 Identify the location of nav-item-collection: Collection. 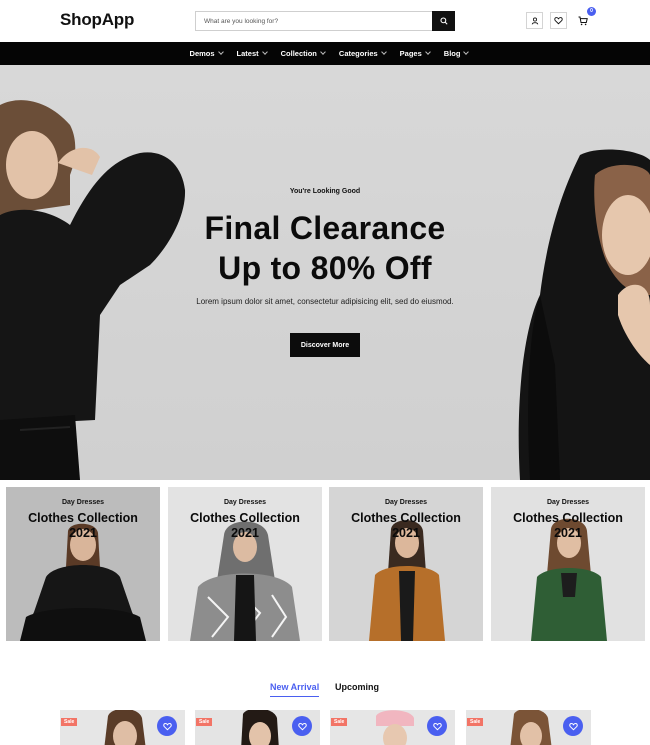
(303, 53).